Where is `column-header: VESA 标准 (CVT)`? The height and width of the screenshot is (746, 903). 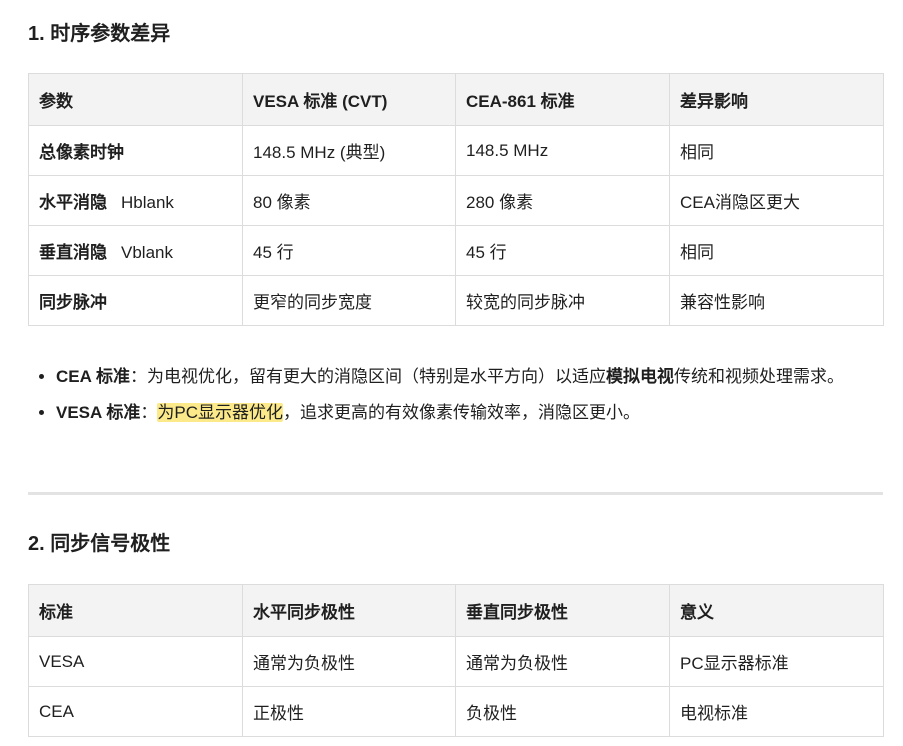 column-header: VESA 标准 (CVT) is located at coordinates (349, 99).